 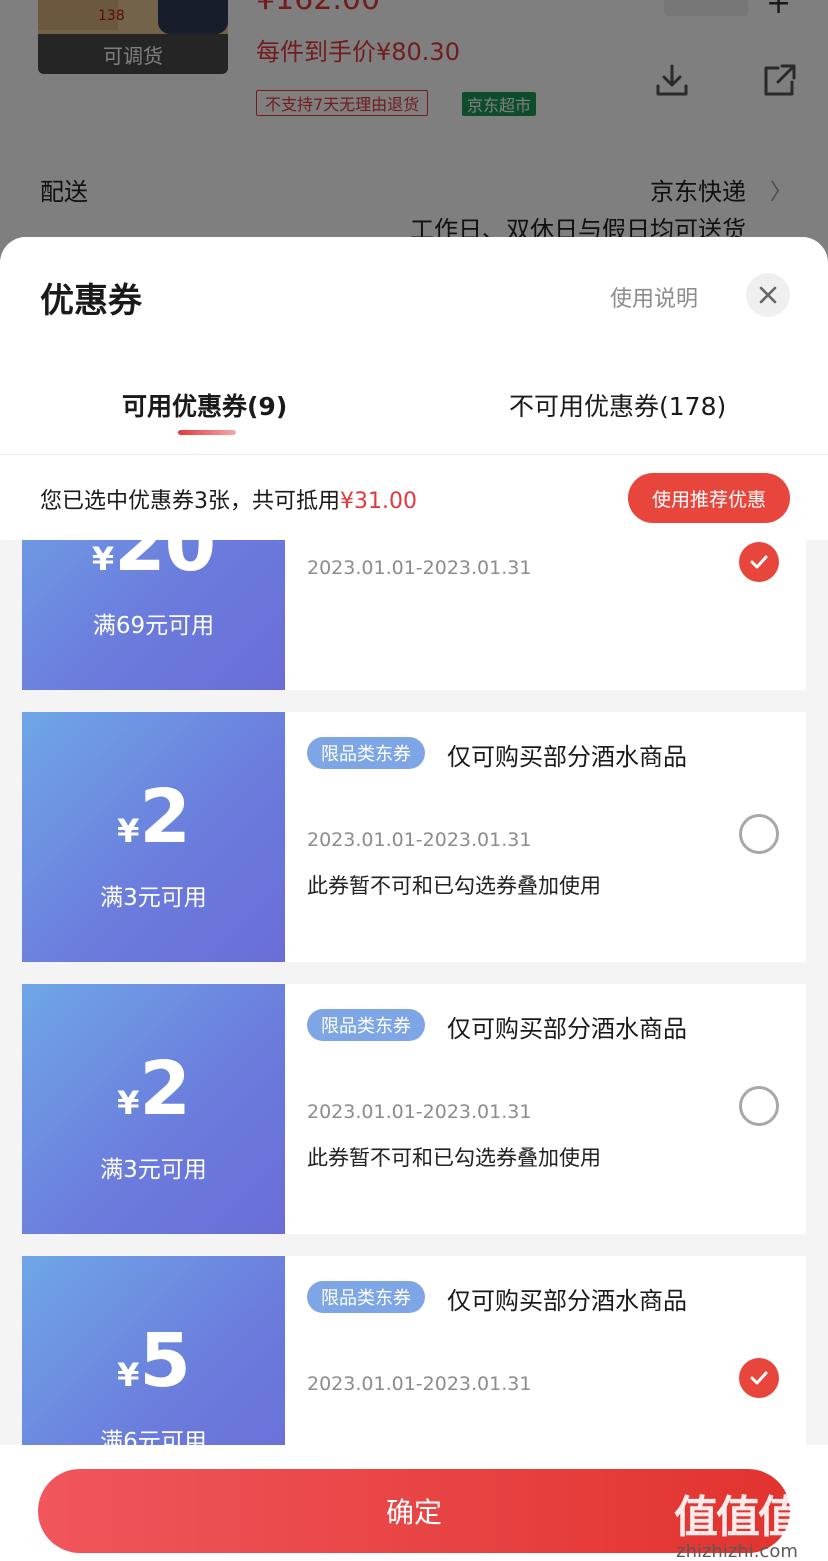 I want to click on coupon-card: ¥20 满69元可用 2023.01.01-2023.01.31, so click(x=411, y=615).